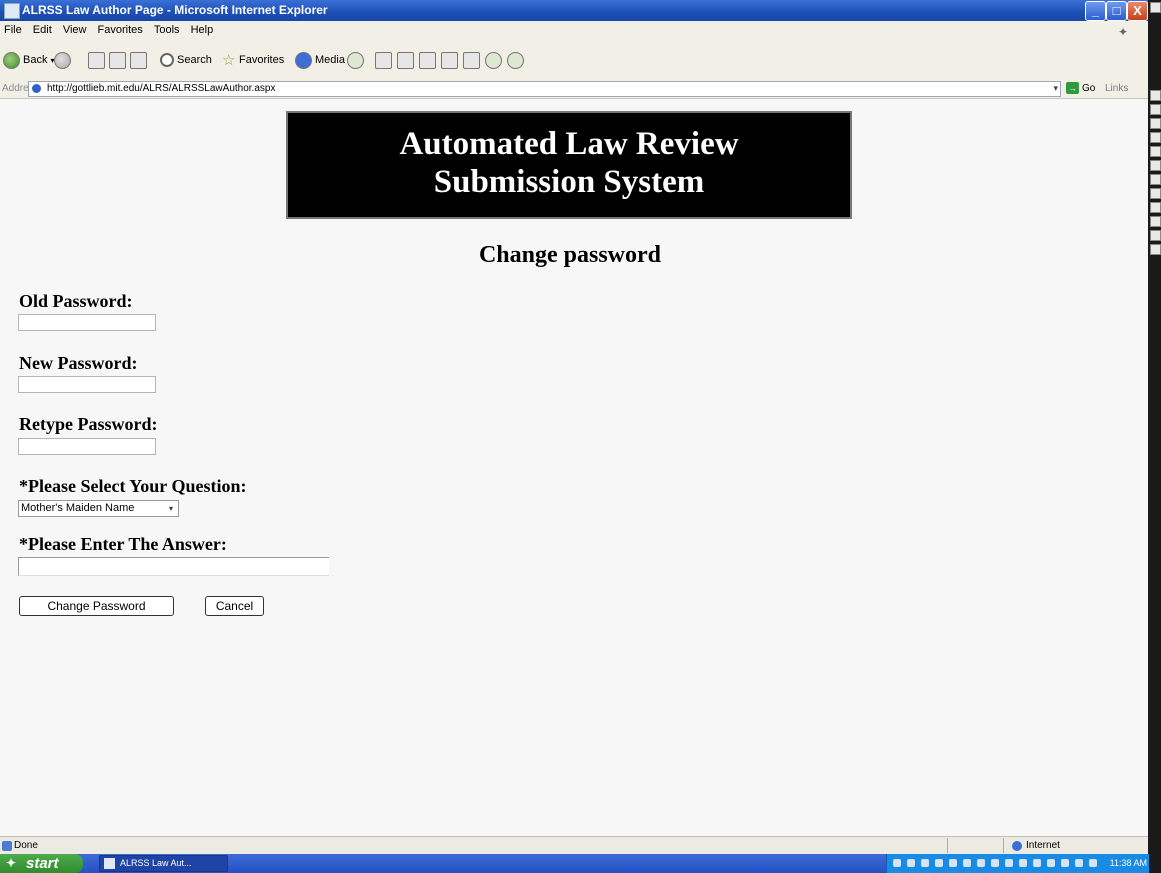 This screenshot has width=1161, height=873. What do you see at coordinates (78, 363) in the screenshot?
I see `new-password-label: New Password:` at bounding box center [78, 363].